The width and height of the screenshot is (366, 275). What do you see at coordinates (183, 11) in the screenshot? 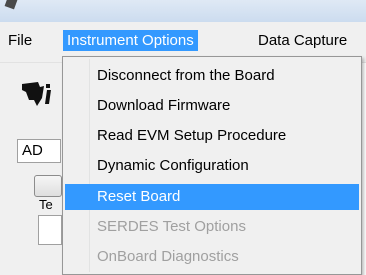
I see `window-title-bar` at bounding box center [183, 11].